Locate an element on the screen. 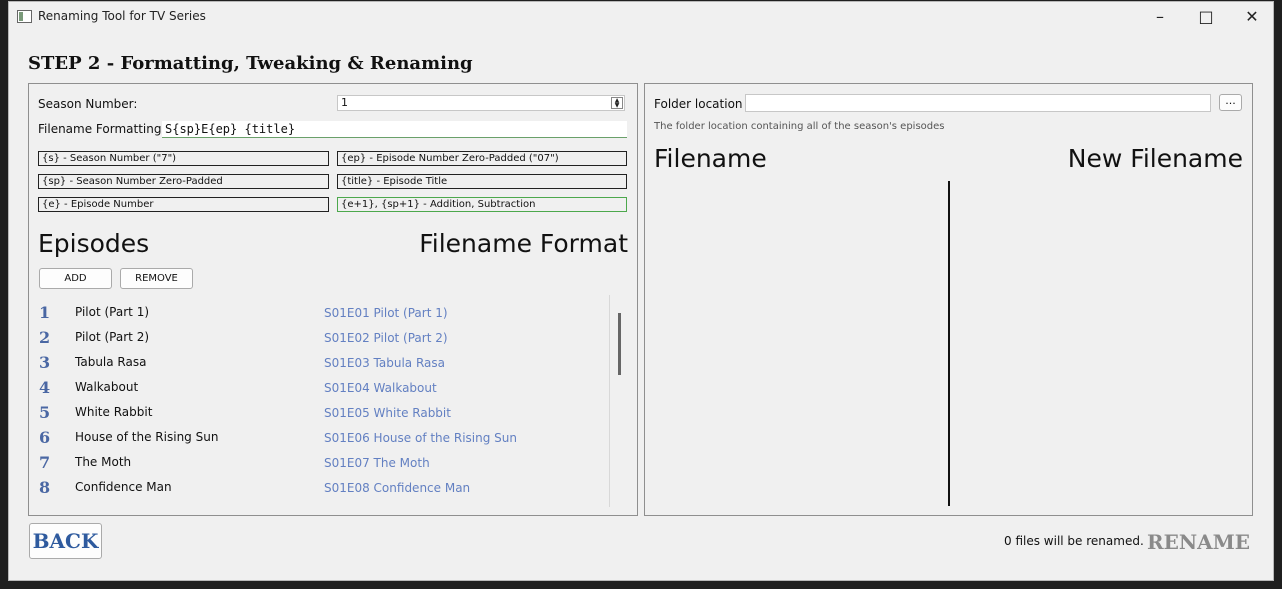 The height and width of the screenshot is (589, 1282). episode-list-scroll-track is located at coordinates (609, 401).